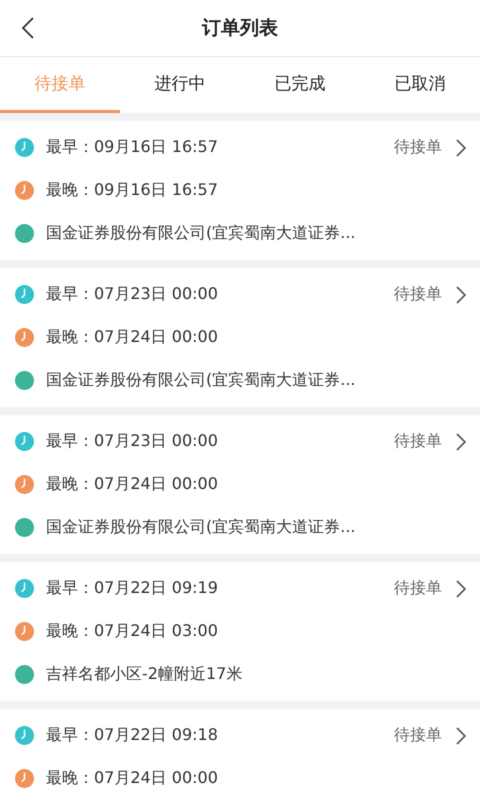  What do you see at coordinates (132, 588) in the screenshot?
I see `earliest-time: 最早：07月22日 09:19` at bounding box center [132, 588].